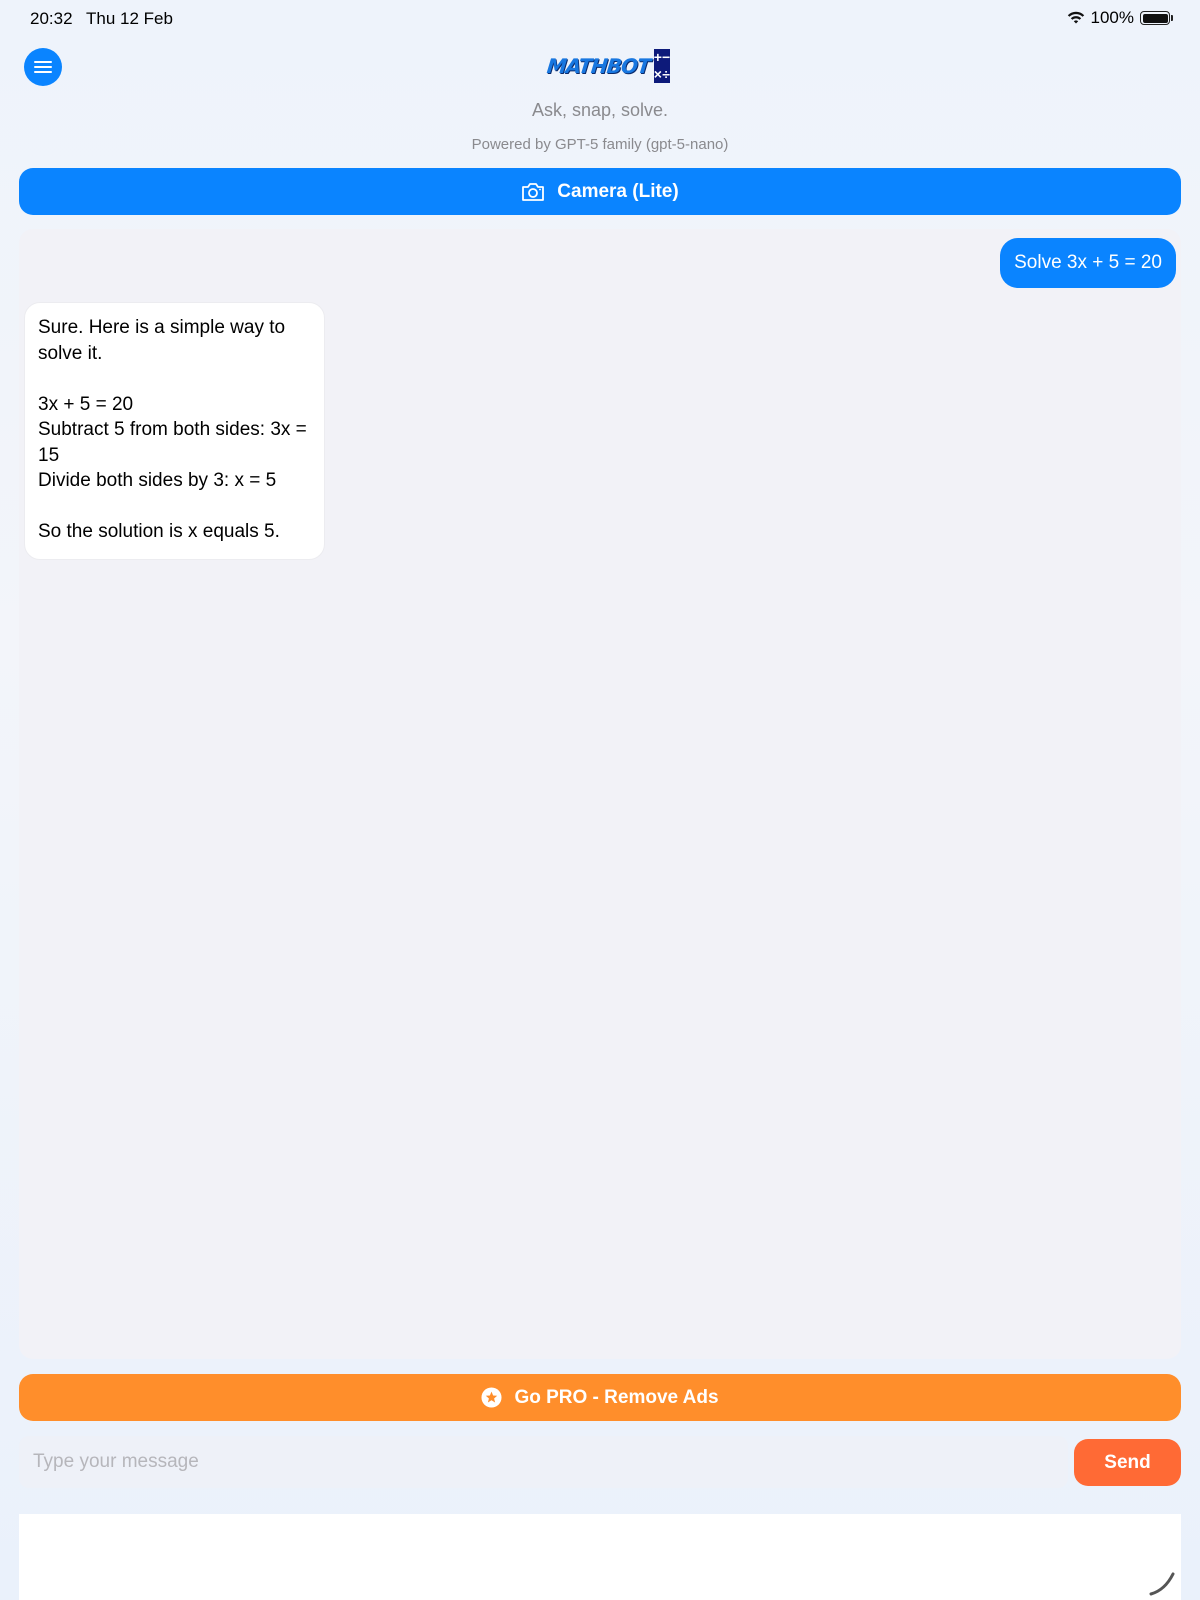 This screenshot has width=1200, height=1600. I want to click on ad-banner, so click(600, 1557).